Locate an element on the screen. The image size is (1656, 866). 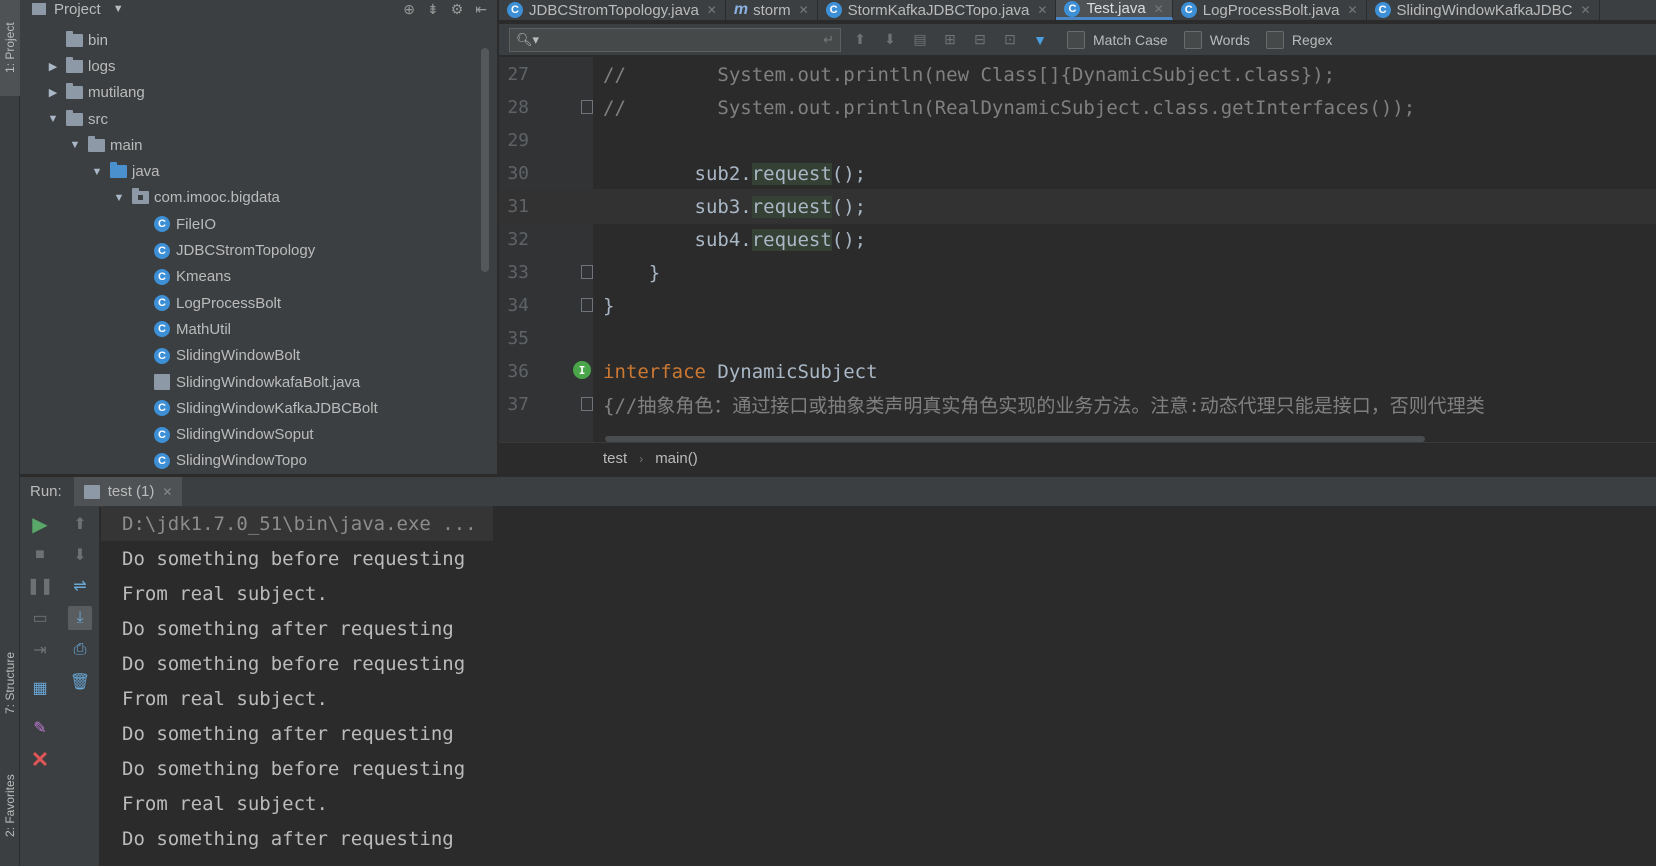
tree-item: C SlidingWindowSoput is located at coordinates (258, 434).